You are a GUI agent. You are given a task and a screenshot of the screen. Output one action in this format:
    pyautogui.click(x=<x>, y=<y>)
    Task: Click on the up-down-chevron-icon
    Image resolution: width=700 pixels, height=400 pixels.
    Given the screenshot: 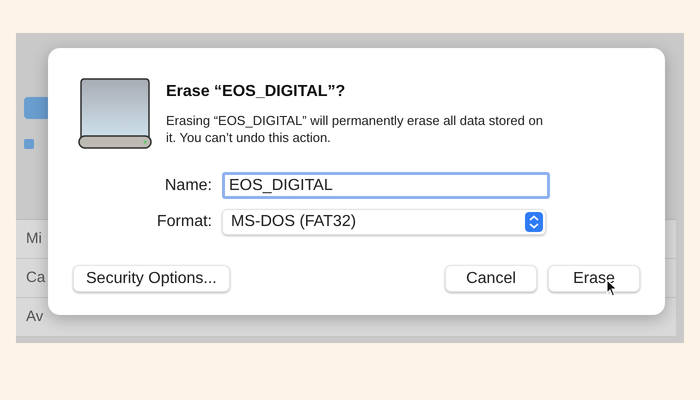 What is the action you would take?
    pyautogui.click(x=534, y=222)
    